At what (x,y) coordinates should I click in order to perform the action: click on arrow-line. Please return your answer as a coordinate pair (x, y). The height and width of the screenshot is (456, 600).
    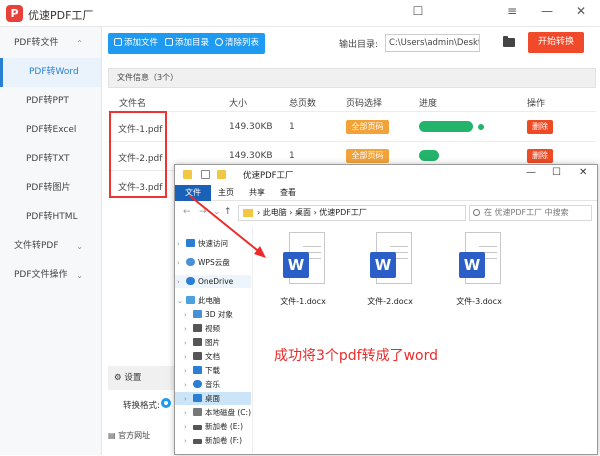
    Looking at the image, I should click on (226, 225).